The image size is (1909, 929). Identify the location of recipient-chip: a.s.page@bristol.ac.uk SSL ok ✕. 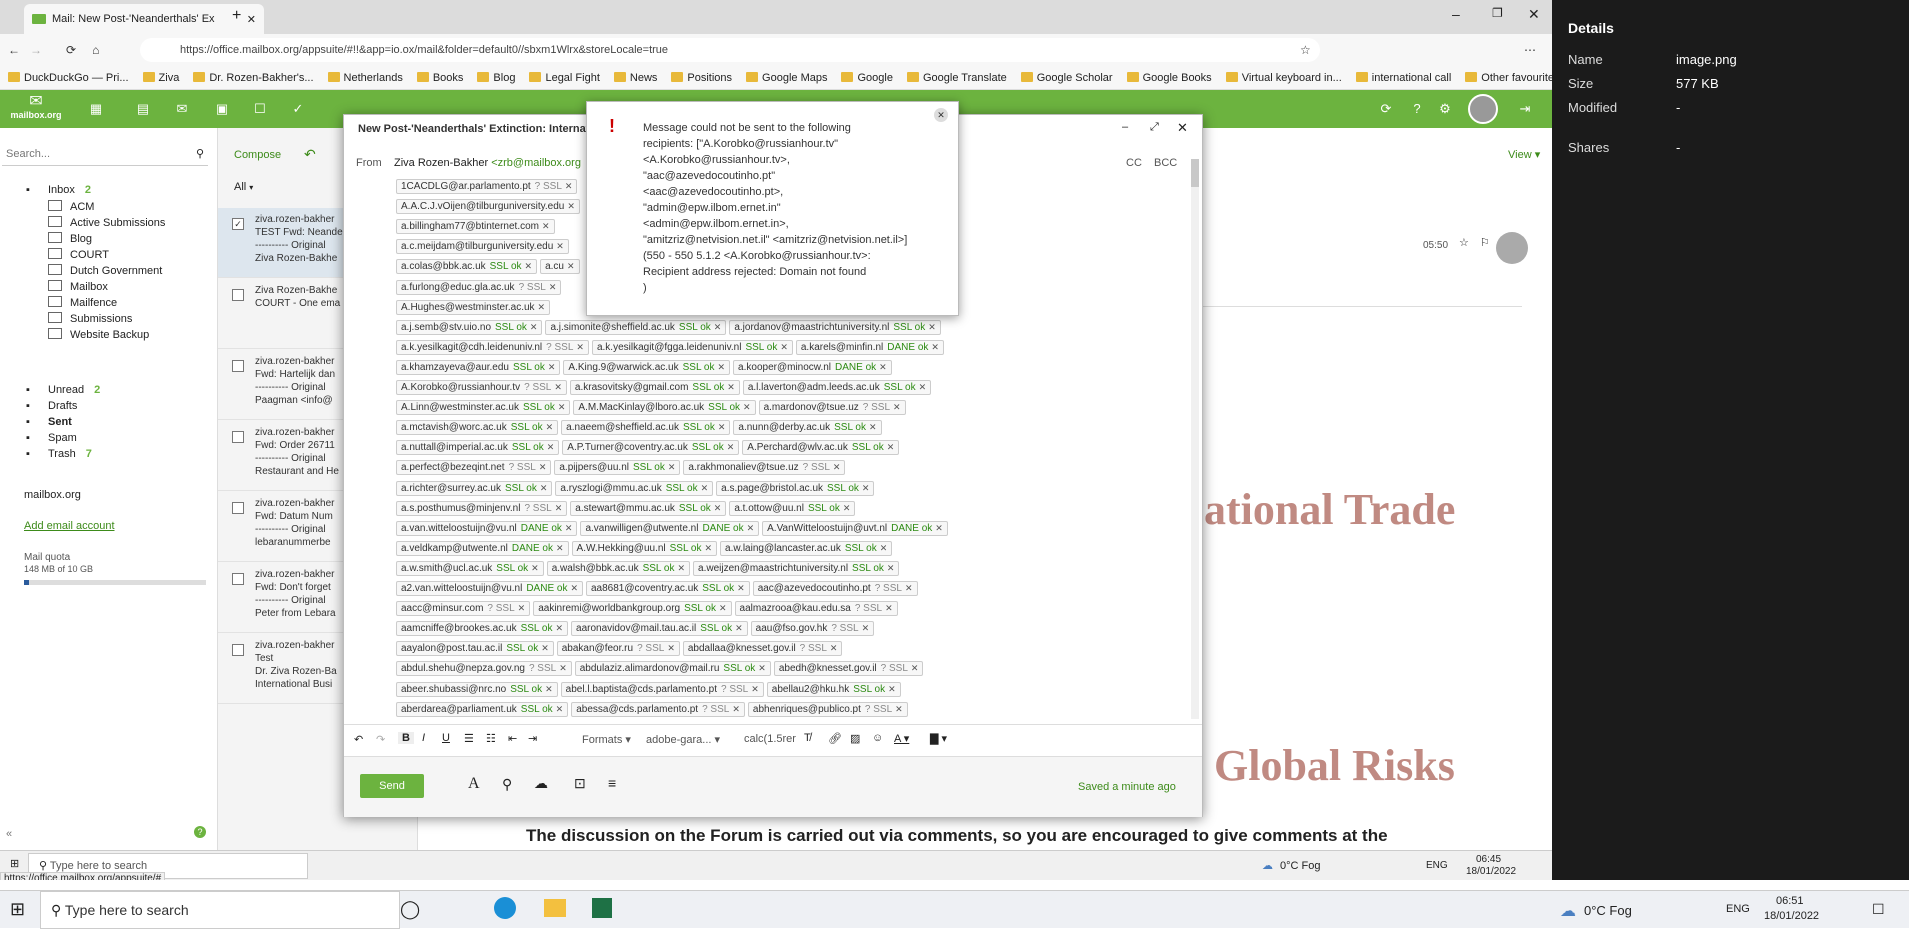
(795, 488).